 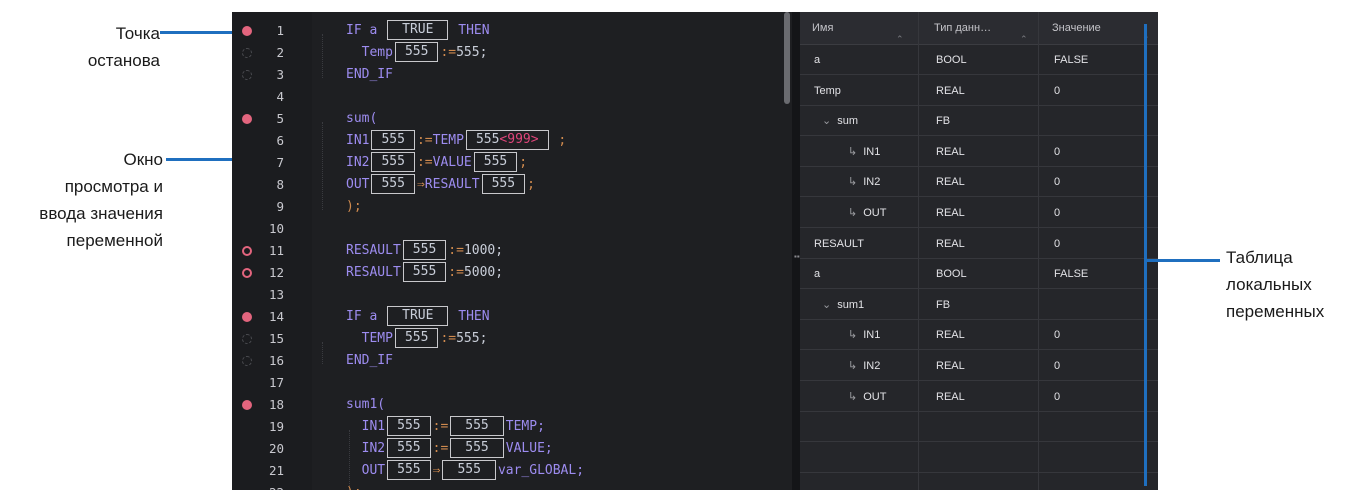 I want to click on code-line: 11 RESAULT 555:=1000;, so click(x=512, y=251).